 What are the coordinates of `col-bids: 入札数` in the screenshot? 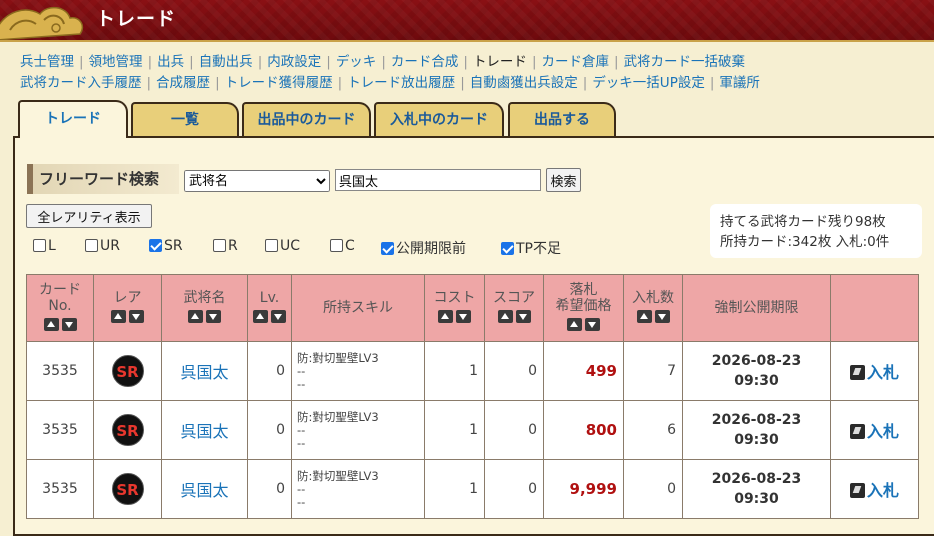 It's located at (653, 308).